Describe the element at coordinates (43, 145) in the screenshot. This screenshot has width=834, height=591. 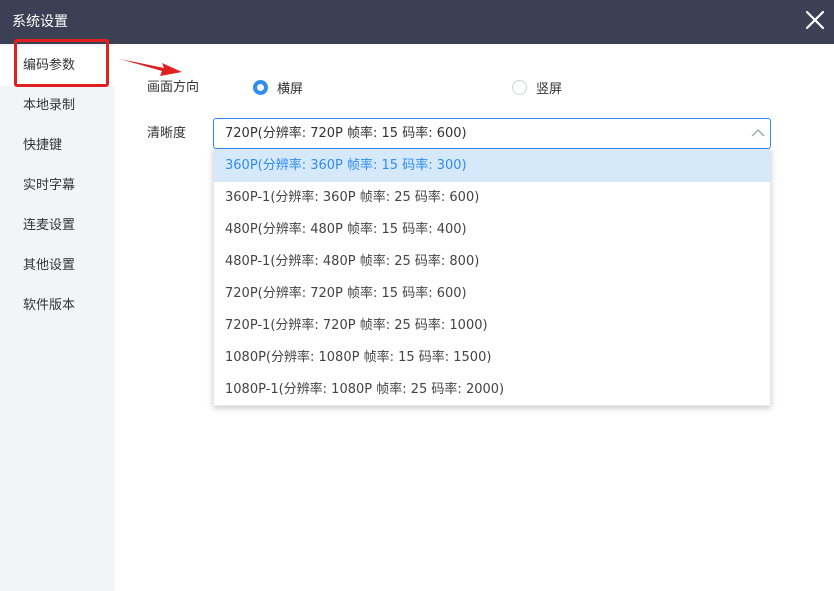
I see `sidebar-item-label: 快捷键` at that location.